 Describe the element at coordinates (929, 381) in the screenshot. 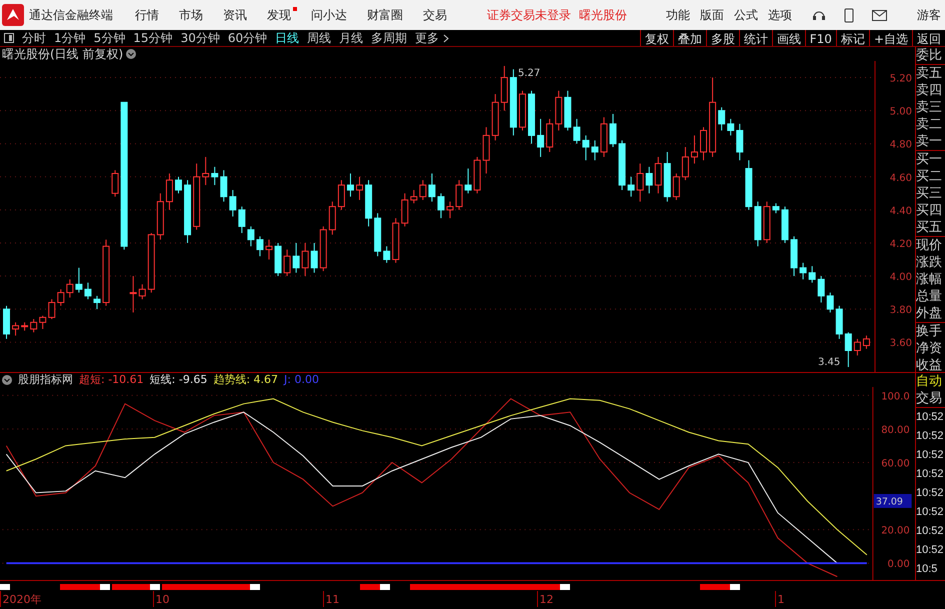

I see `mode-label: 自动` at that location.